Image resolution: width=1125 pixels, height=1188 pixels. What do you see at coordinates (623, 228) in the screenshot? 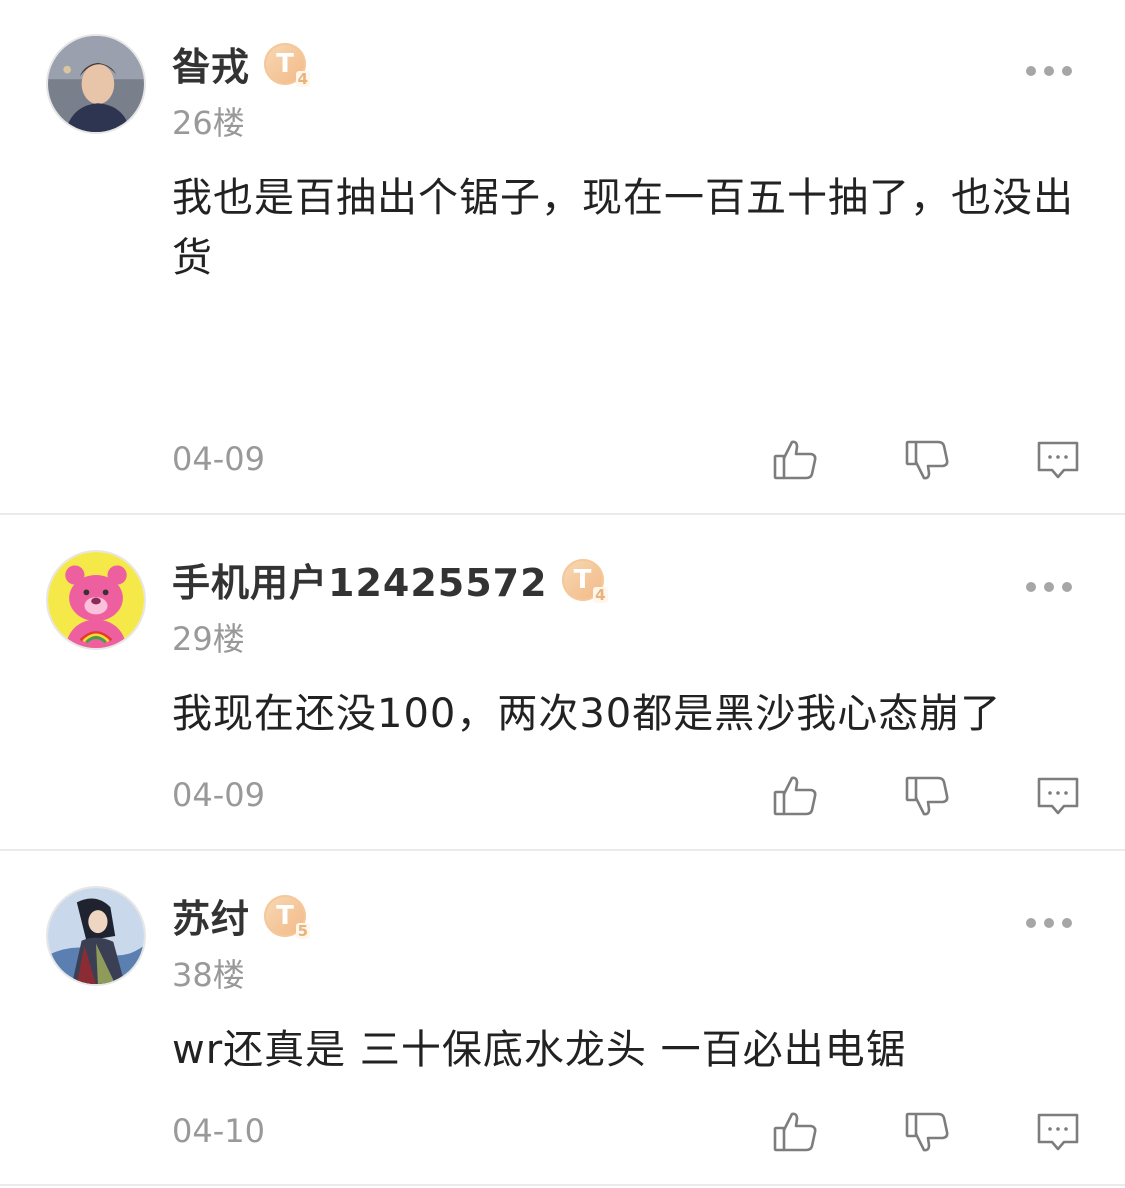
I see `comment-text: 我也是百抽出个锯子，现在一百五十抽了，也没出货` at bounding box center [623, 228].